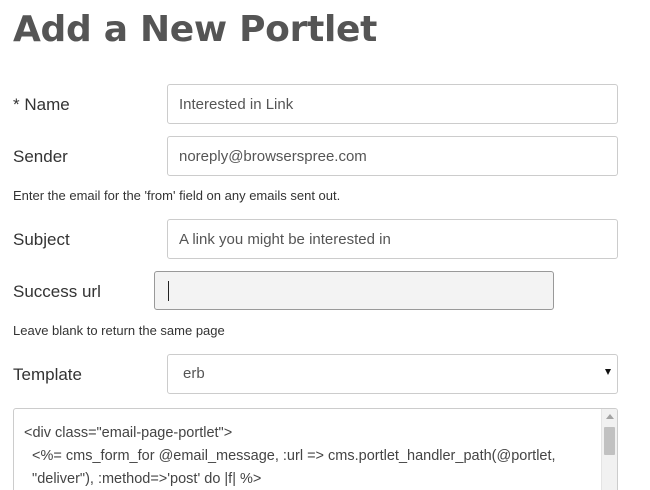 The image size is (650, 490). I want to click on vertical-scrollbar, so click(609, 449).